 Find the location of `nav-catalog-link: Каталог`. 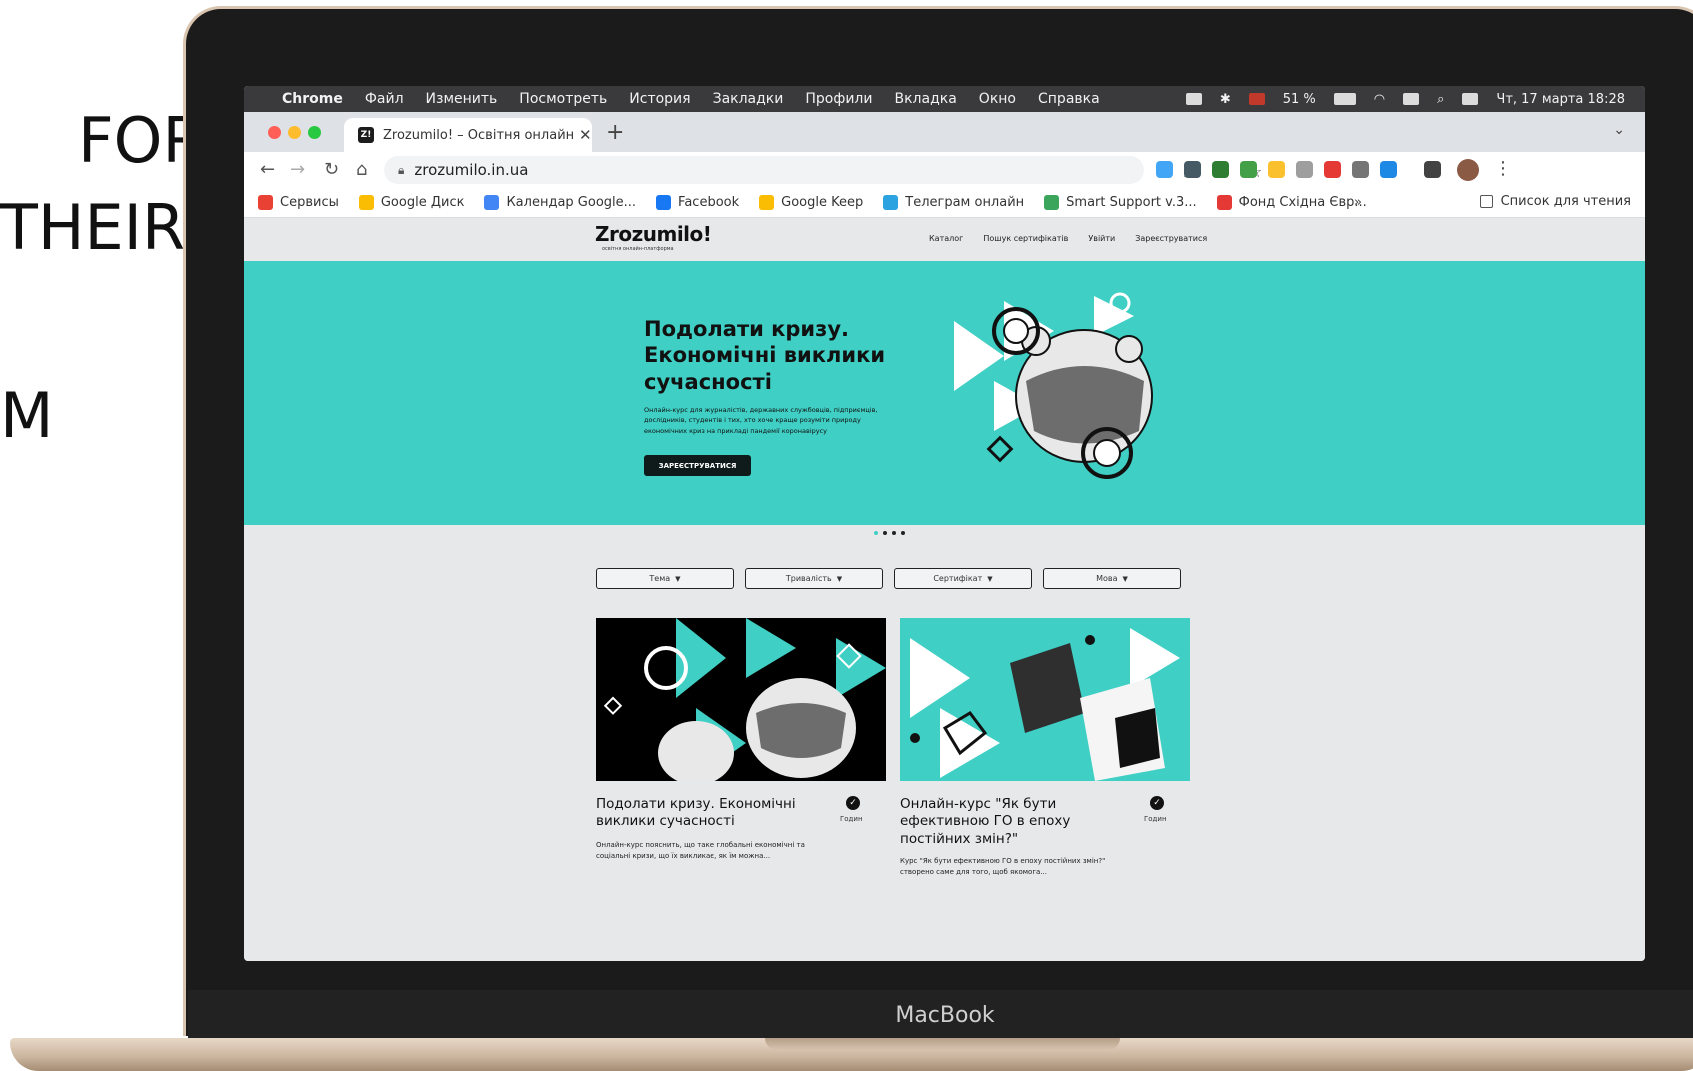

nav-catalog-link: Каталог is located at coordinates (946, 238).